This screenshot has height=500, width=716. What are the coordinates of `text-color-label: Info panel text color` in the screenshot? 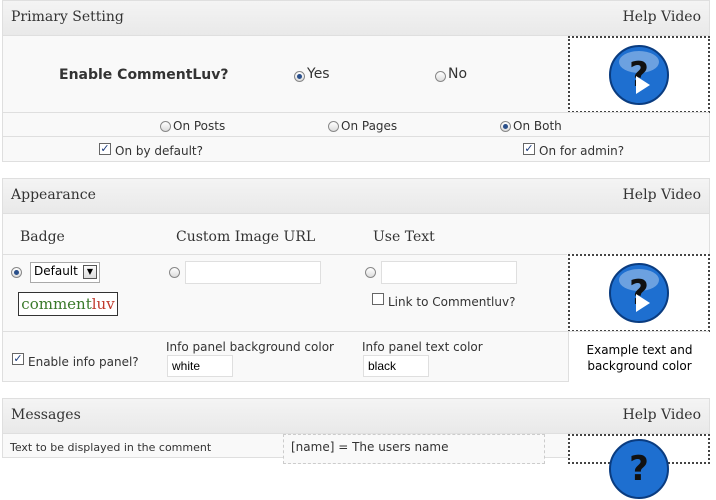 It's located at (422, 347).